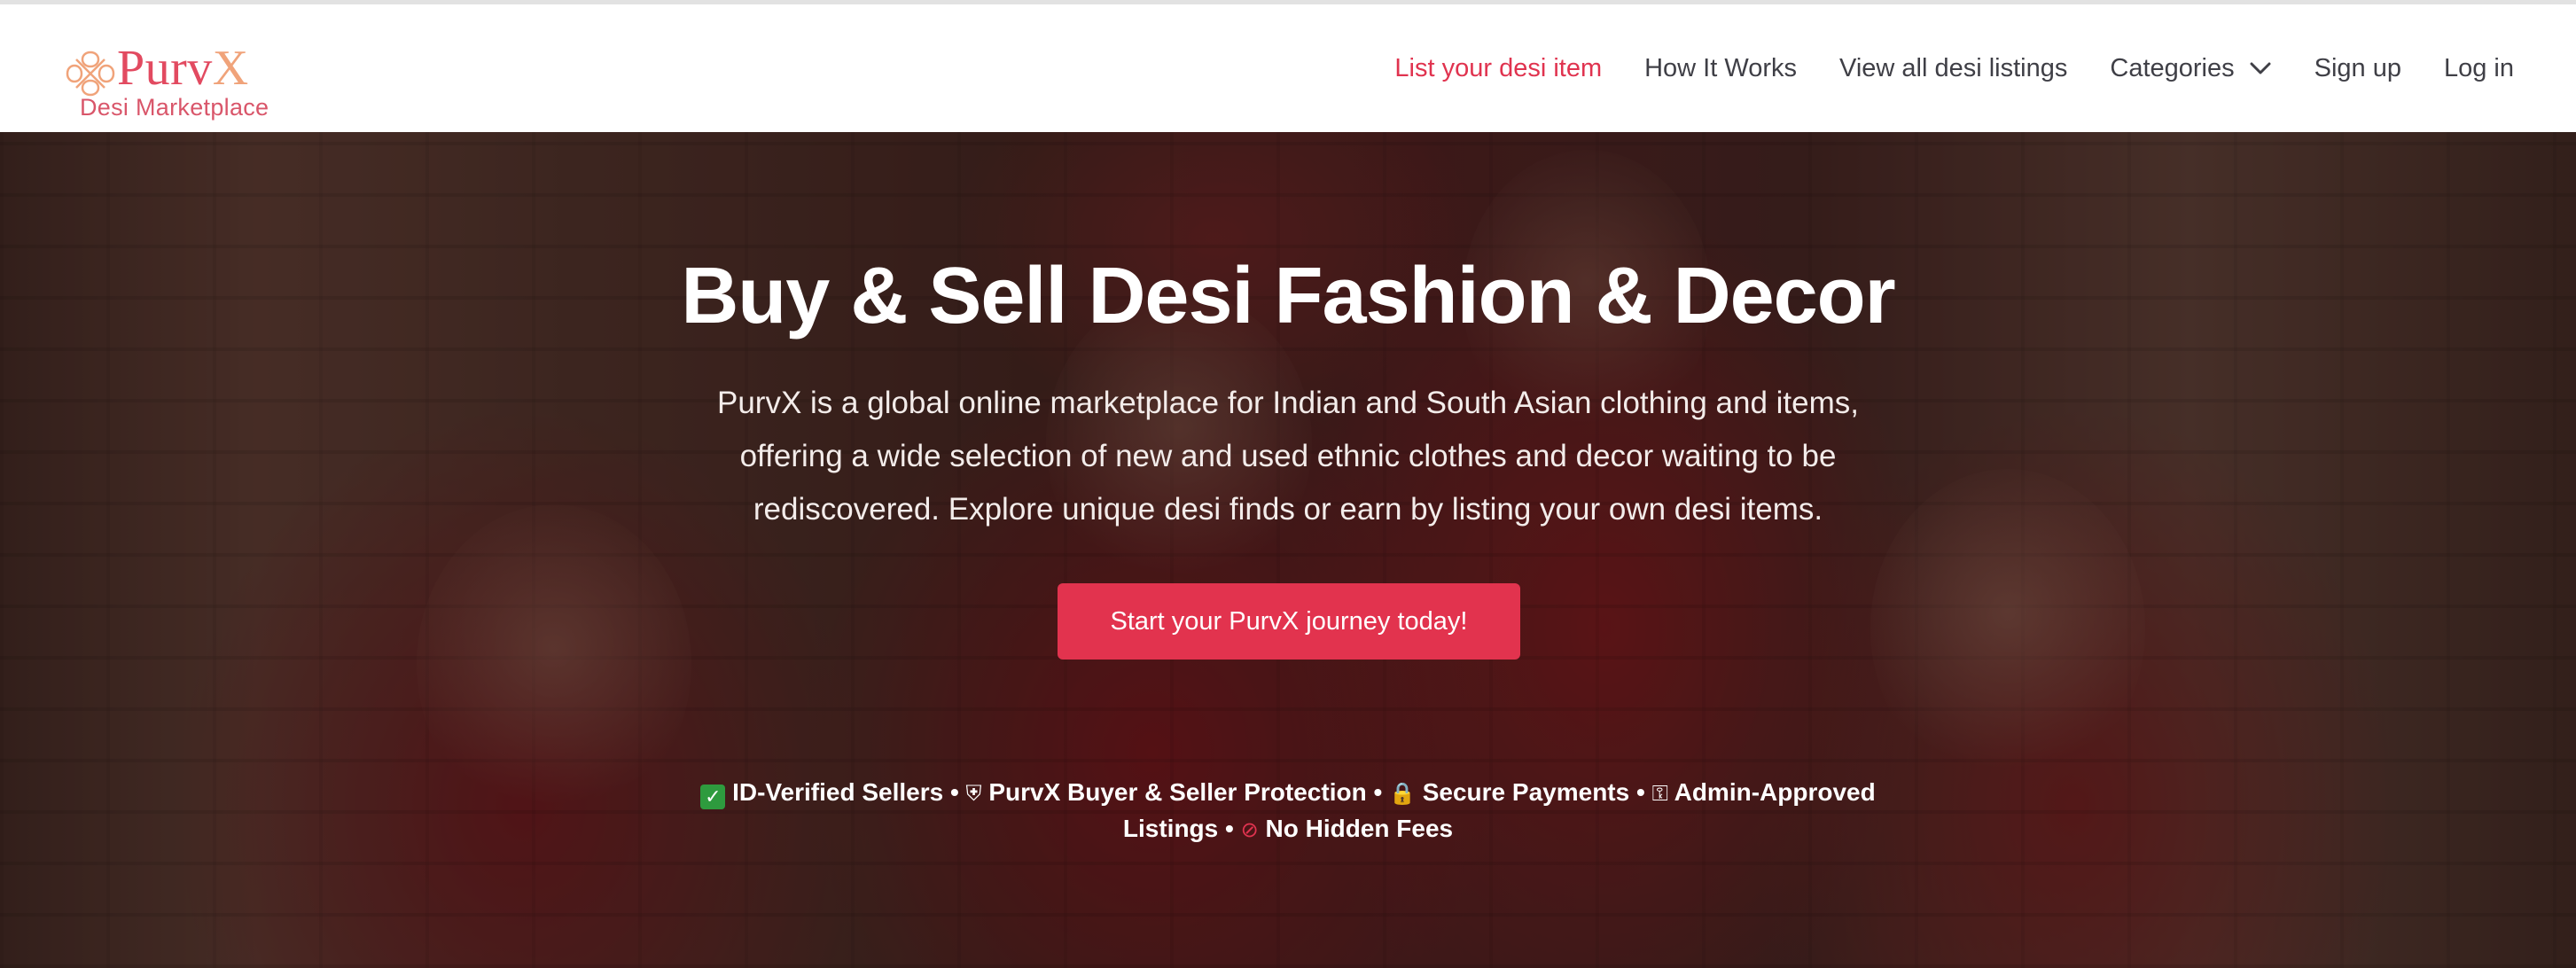 This screenshot has height=968, width=2576. I want to click on trust-payments: 🔒 Secure Payments, so click(1509, 792).